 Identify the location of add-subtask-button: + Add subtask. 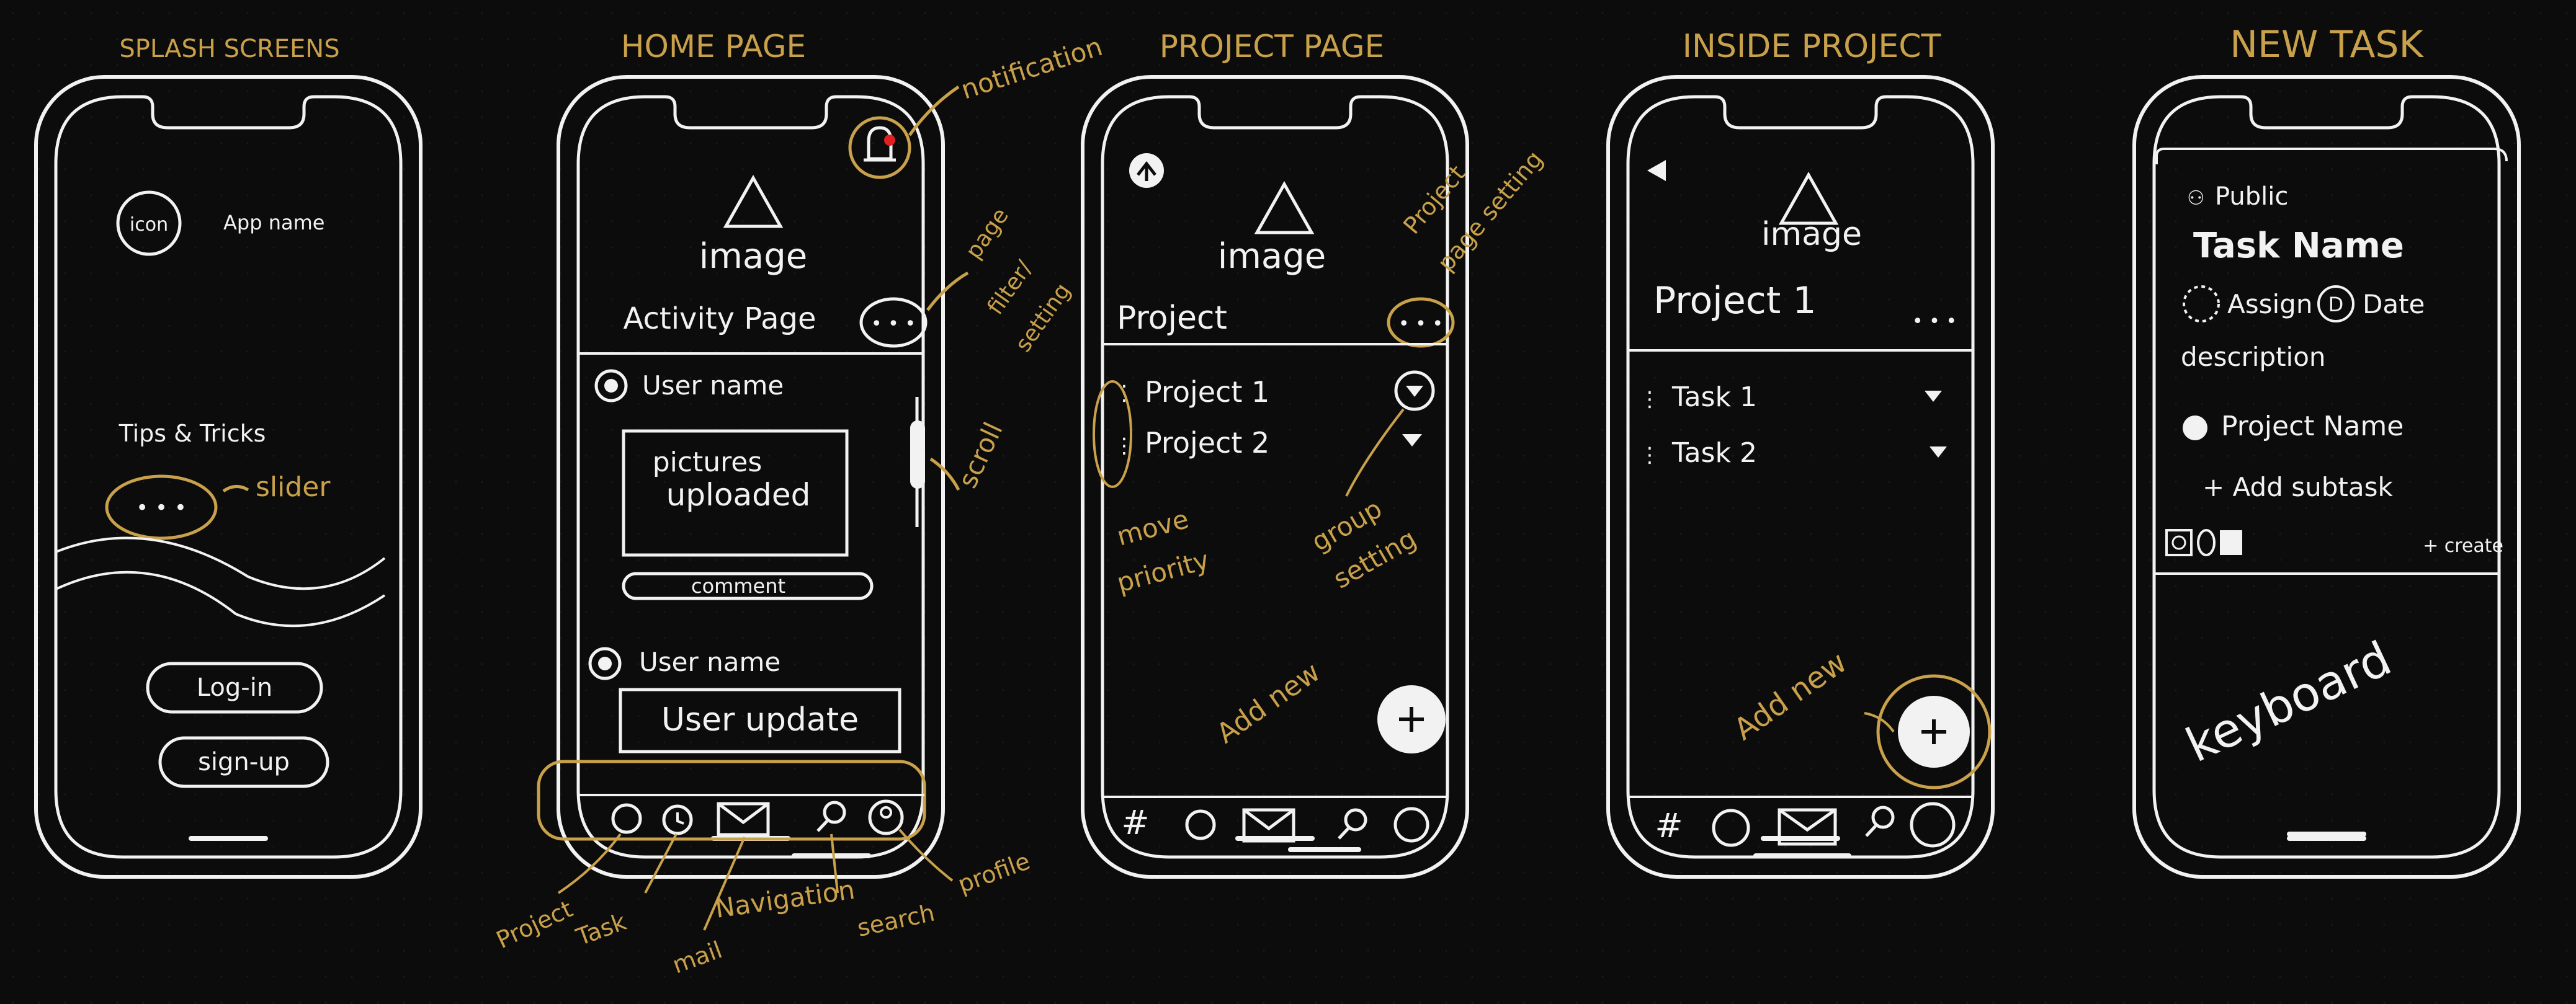
(2298, 487).